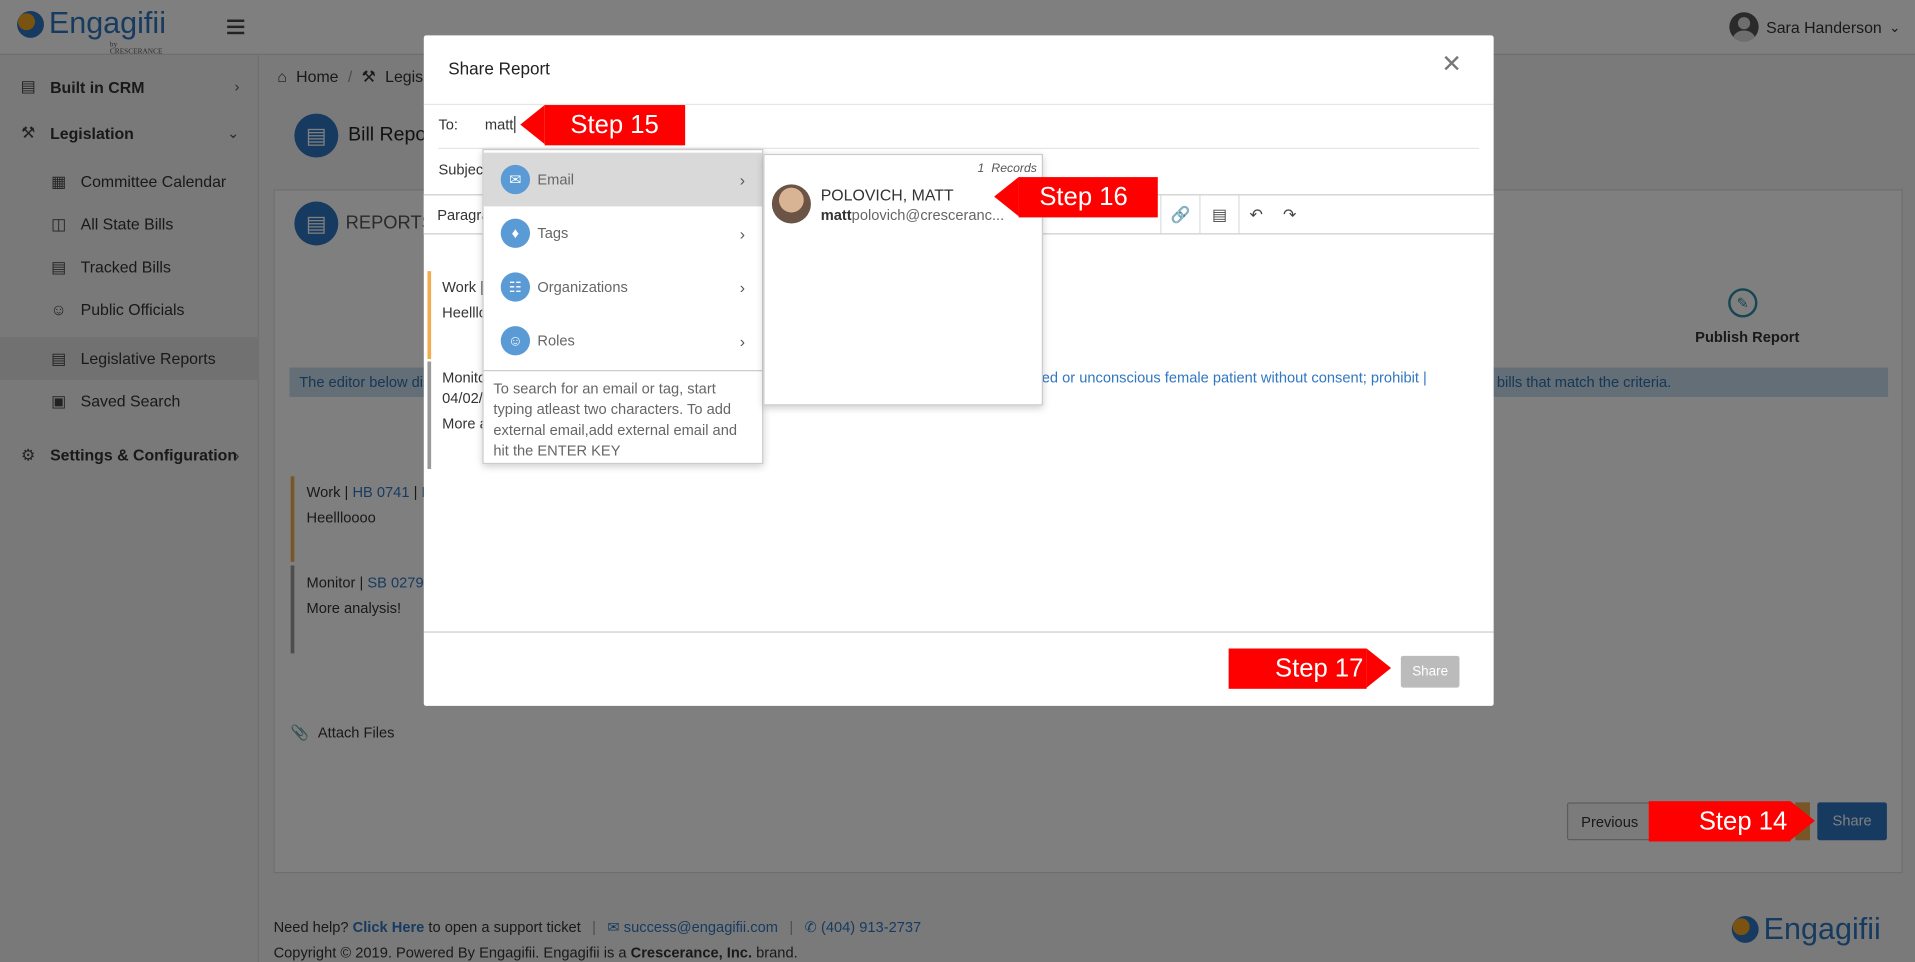  What do you see at coordinates (1430, 671) in the screenshot?
I see `modal-share-button: Share` at bounding box center [1430, 671].